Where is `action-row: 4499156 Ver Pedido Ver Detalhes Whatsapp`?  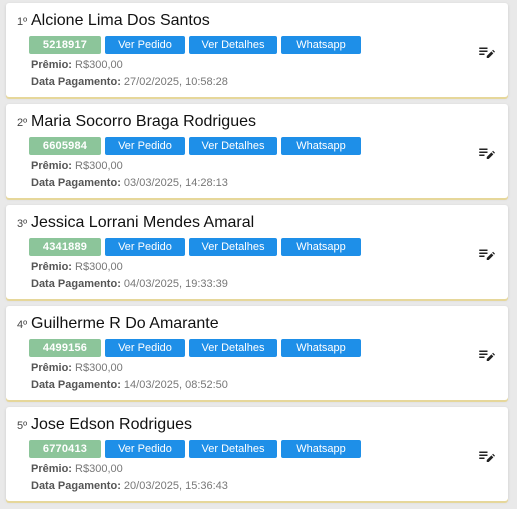
action-row: 4499156 Ver Pedido Ver Detalhes Whatsapp is located at coordinates (195, 348).